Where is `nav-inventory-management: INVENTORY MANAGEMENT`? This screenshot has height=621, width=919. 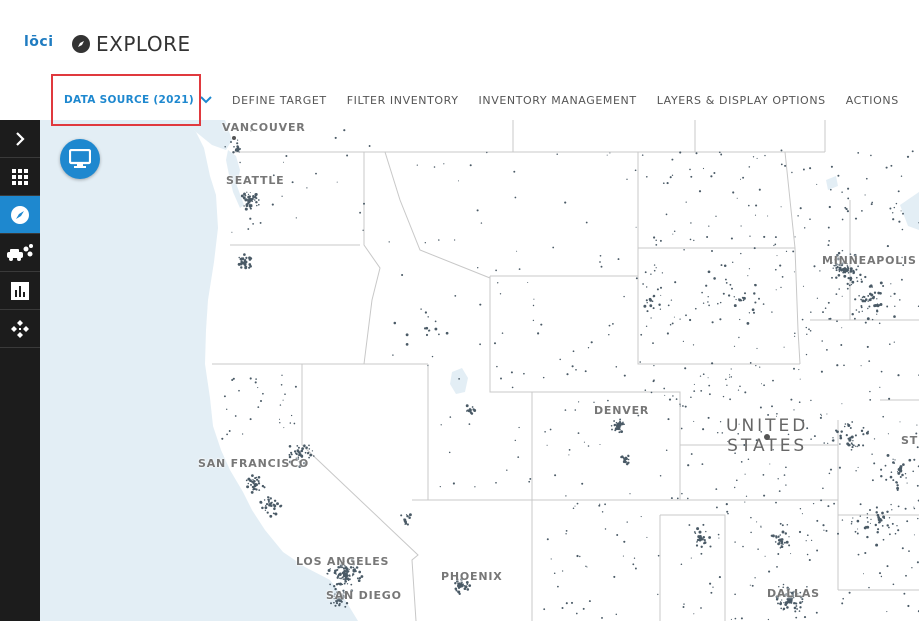 nav-inventory-management: INVENTORY MANAGEMENT is located at coordinates (558, 100).